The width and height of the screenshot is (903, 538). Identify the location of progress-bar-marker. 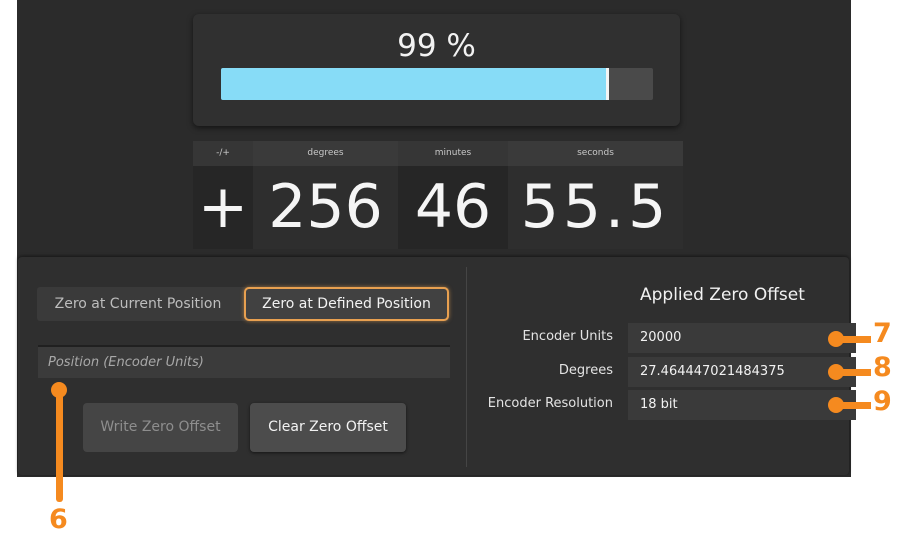
(607, 84).